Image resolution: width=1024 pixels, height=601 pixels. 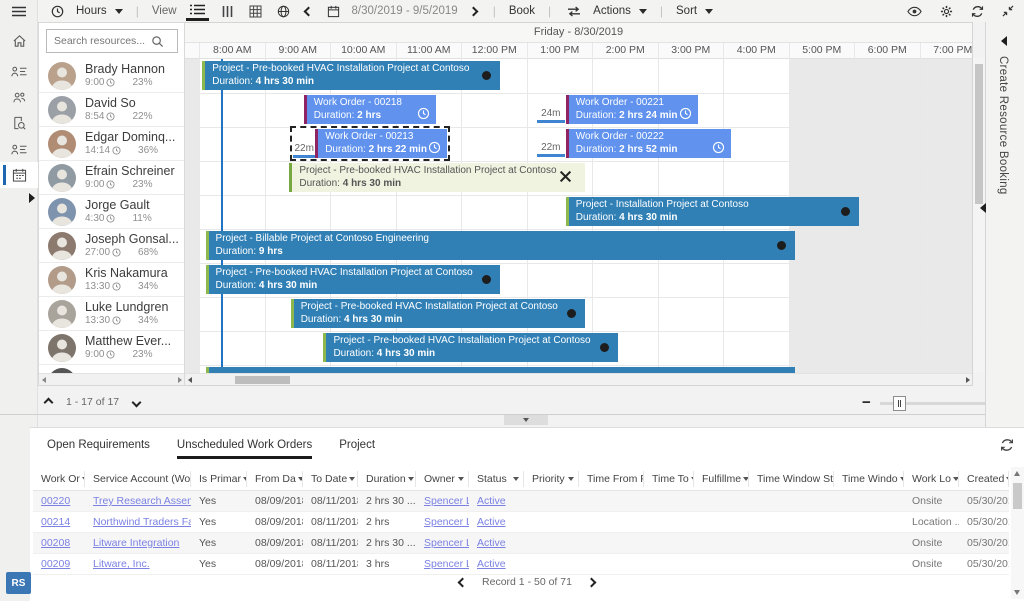 I want to click on tab-open-requirements: Open Requirements, so click(x=98, y=449).